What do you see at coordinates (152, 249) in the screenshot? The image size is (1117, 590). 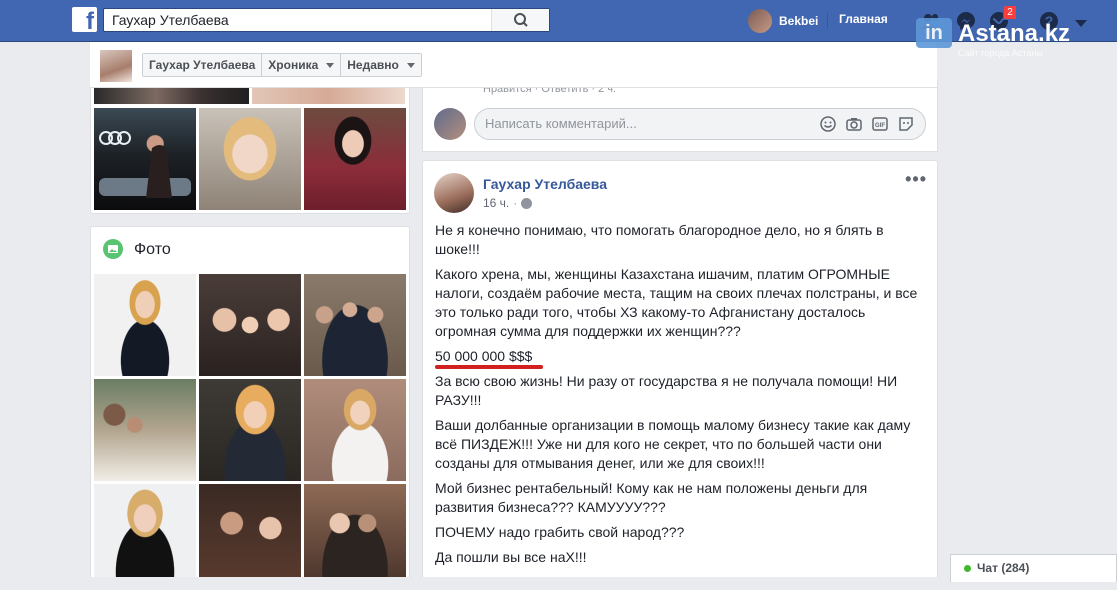 I see `photos-card-title: Фото` at bounding box center [152, 249].